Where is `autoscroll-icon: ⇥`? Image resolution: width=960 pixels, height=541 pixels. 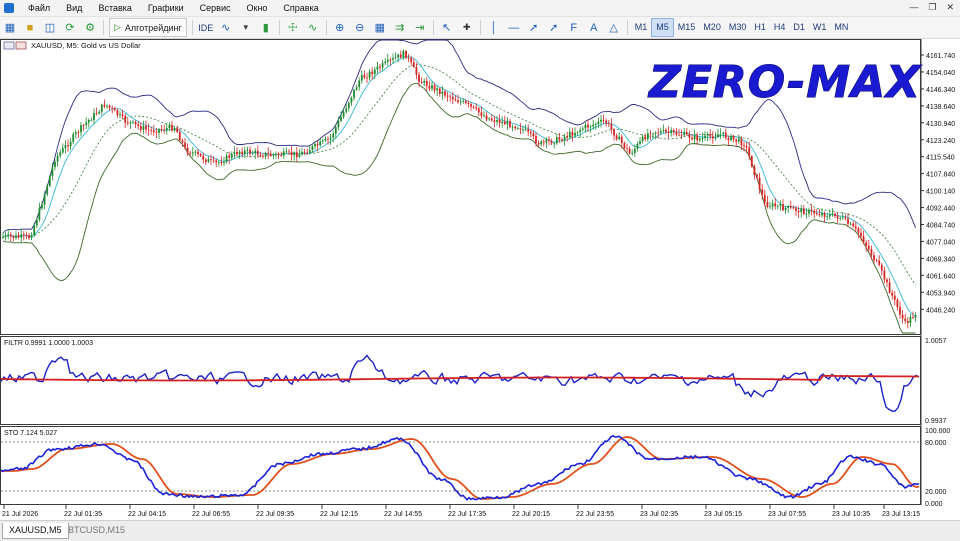
autoscroll-icon: ⇥ is located at coordinates (420, 27).